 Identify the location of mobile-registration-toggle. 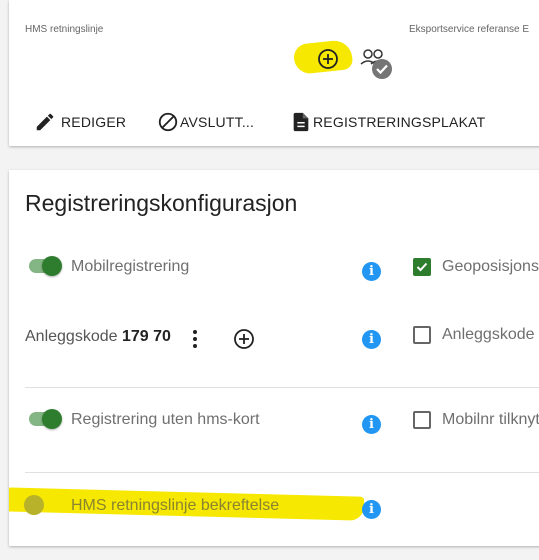
(44, 266).